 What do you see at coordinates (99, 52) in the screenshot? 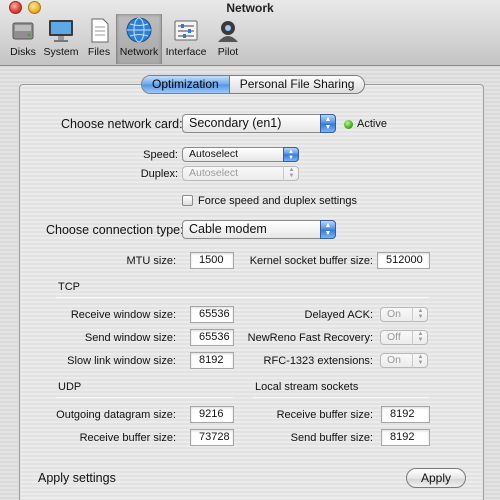
I see `toolbar-label: Files` at bounding box center [99, 52].